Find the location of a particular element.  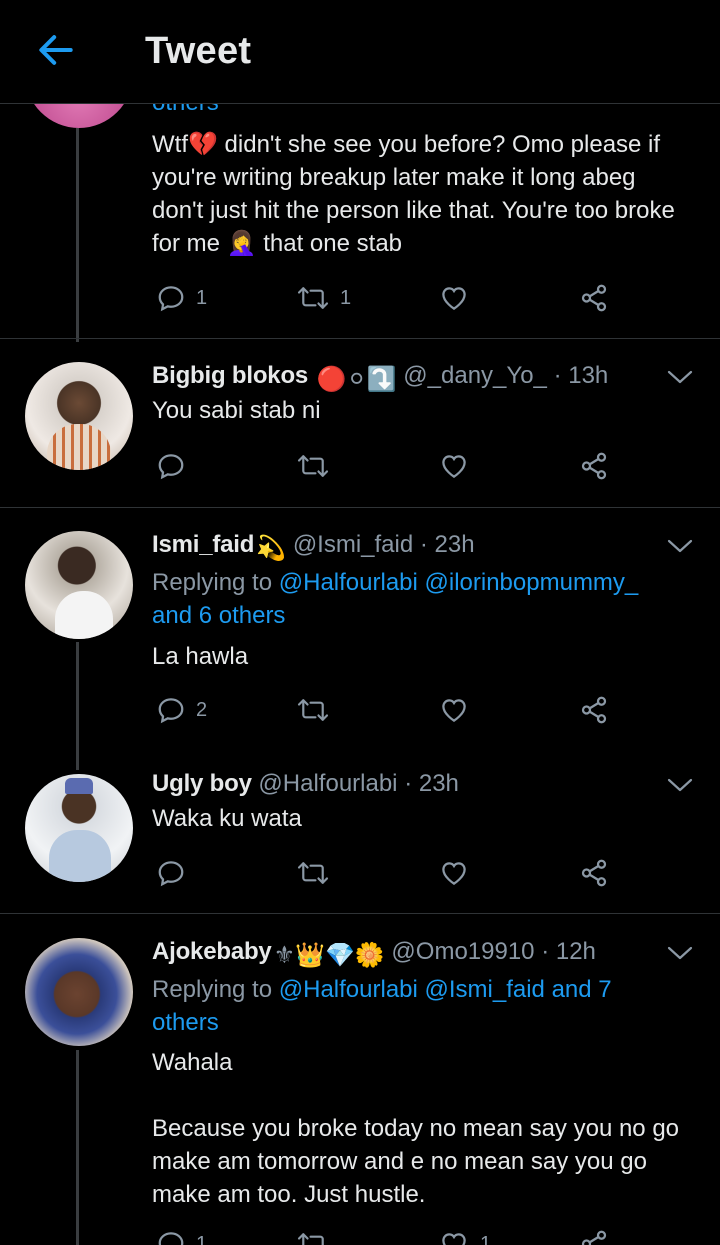

name-emojis: ⚜👑💎🌼 is located at coordinates (329, 955).